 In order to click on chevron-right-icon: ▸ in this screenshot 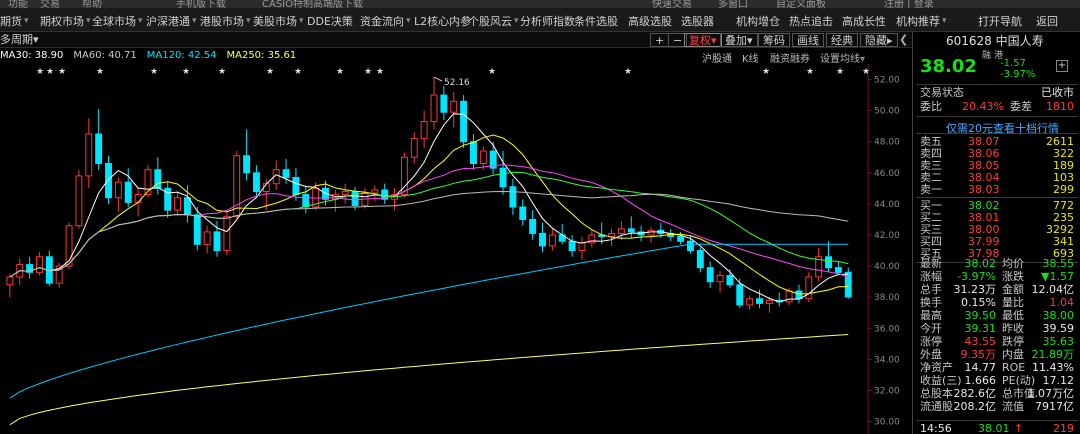, I will do `click(890, 40)`.